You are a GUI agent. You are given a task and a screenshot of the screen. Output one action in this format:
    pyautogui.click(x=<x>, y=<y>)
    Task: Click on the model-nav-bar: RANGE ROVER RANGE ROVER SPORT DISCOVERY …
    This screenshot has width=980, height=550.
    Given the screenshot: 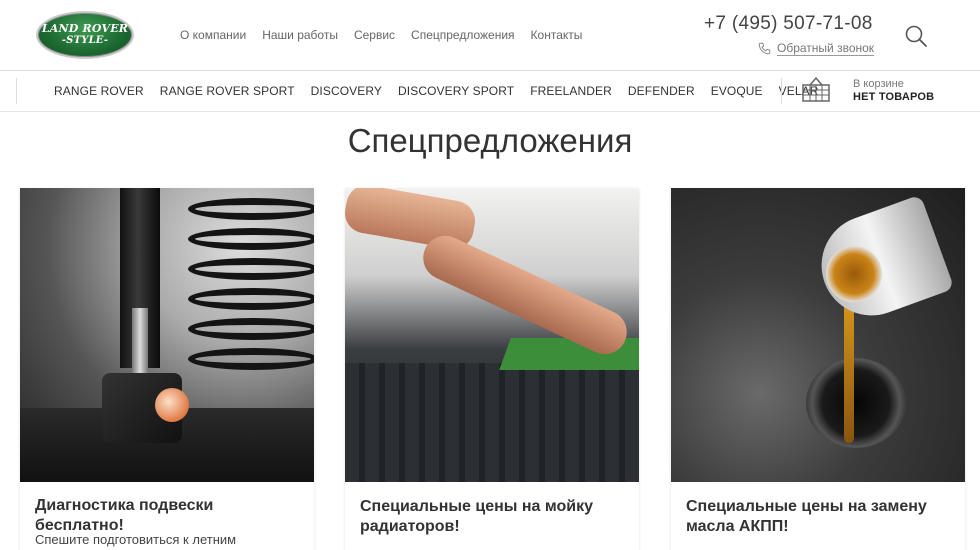 What is the action you would take?
    pyautogui.click(x=490, y=91)
    